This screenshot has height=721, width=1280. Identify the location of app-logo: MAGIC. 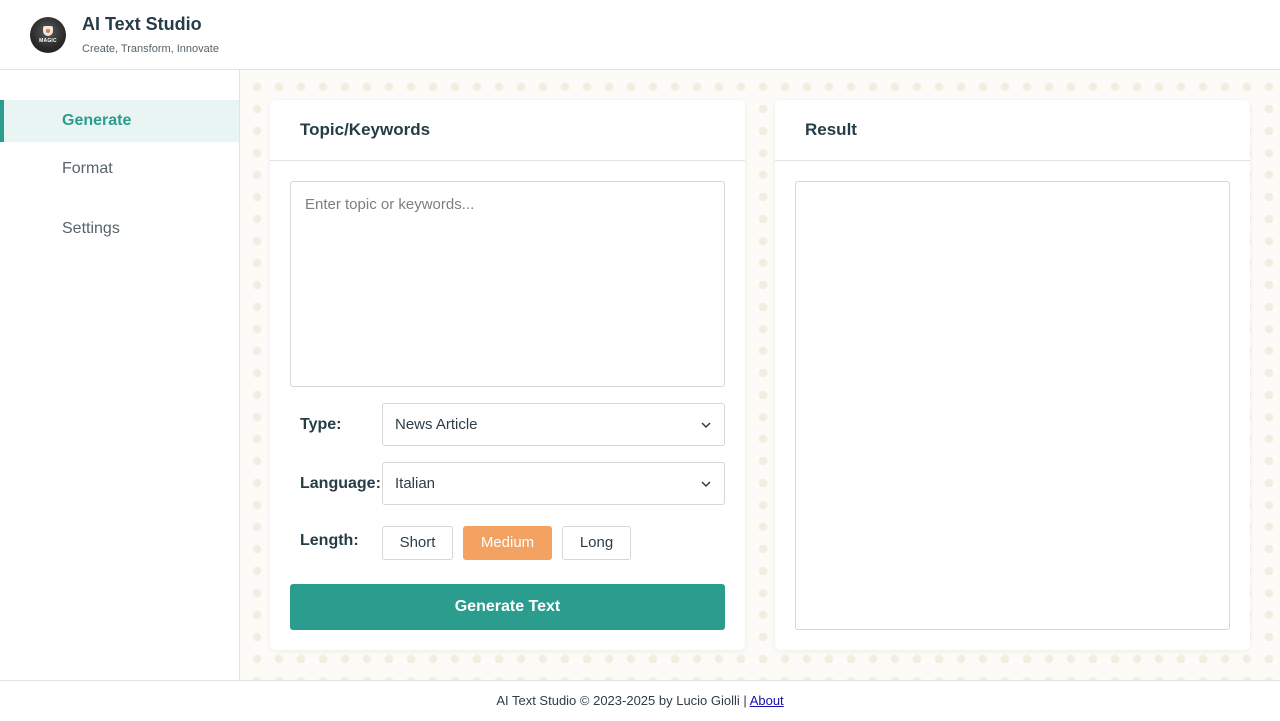
(48, 35).